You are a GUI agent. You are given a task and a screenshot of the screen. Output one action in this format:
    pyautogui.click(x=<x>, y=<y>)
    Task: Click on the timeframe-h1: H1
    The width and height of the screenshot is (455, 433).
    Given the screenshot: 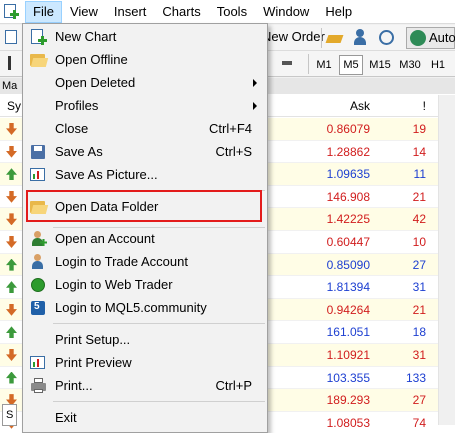 What is the action you would take?
    pyautogui.click(x=438, y=65)
    